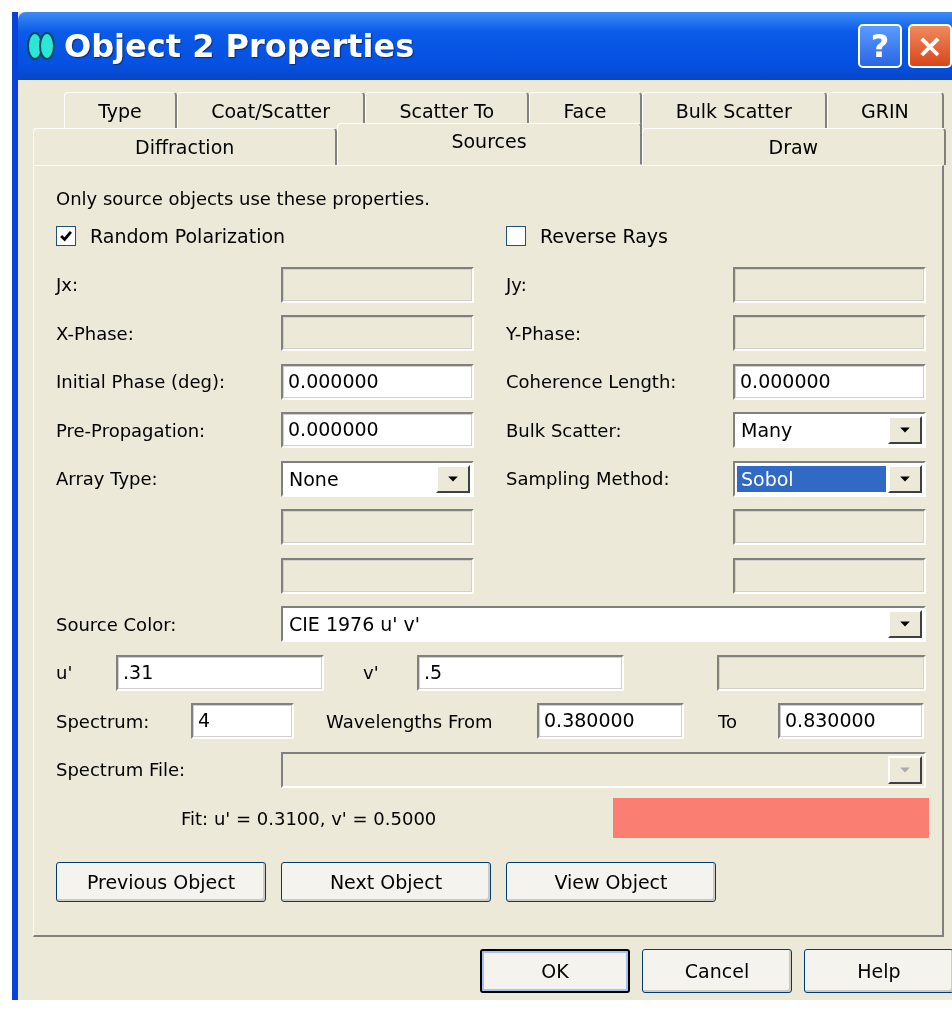 This screenshot has height=1012, width=952. Describe the element at coordinates (141, 382) in the screenshot. I see `field-label: Initial Phase (deg):` at that location.